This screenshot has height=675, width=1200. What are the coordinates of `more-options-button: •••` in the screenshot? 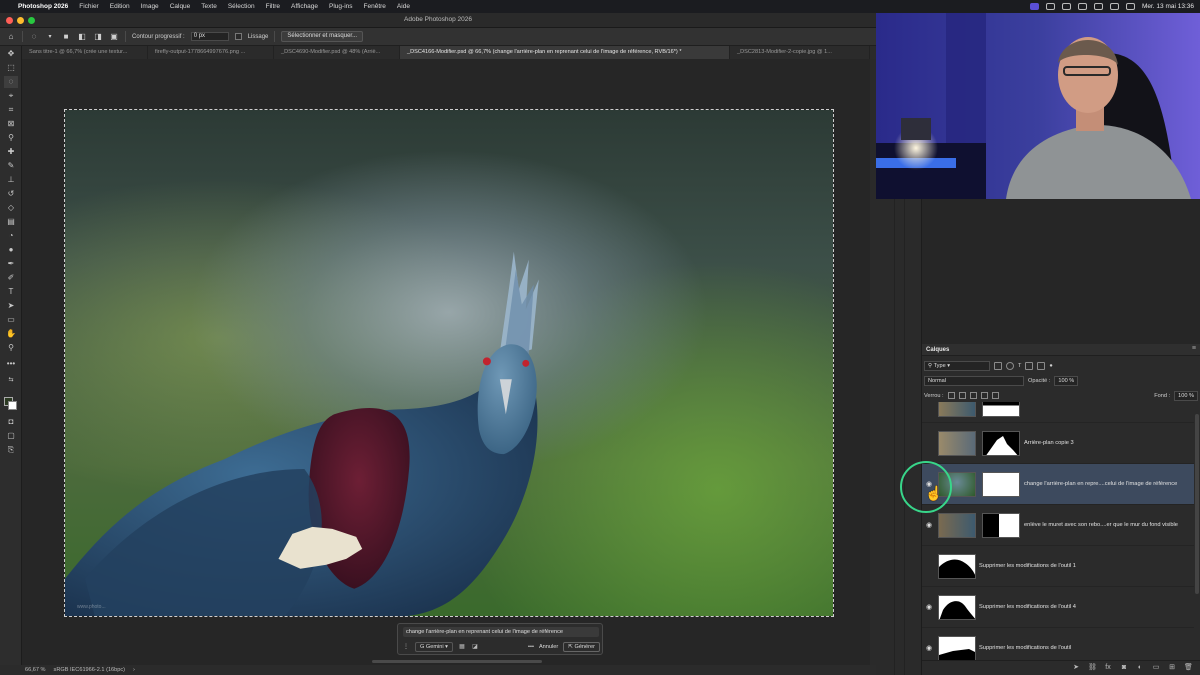 It's located at (531, 647).